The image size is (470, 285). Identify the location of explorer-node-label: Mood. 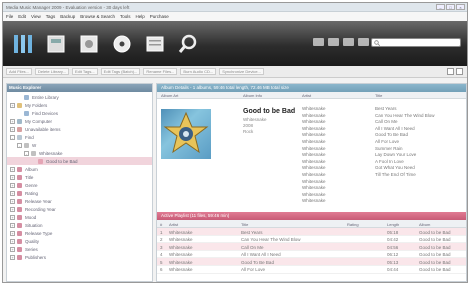
(31, 217).